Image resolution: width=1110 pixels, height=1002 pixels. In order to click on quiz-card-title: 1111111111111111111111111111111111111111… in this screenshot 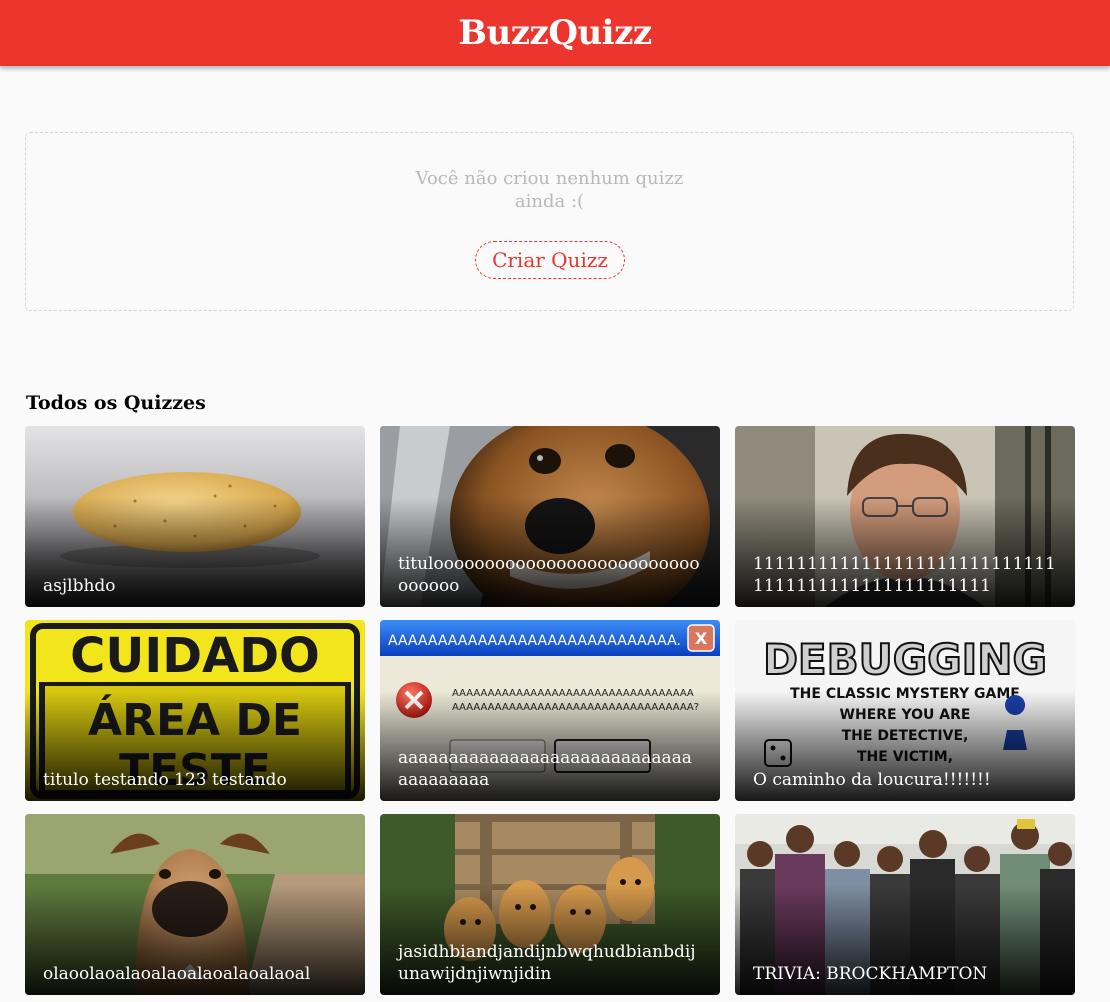, I will do `click(904, 575)`.